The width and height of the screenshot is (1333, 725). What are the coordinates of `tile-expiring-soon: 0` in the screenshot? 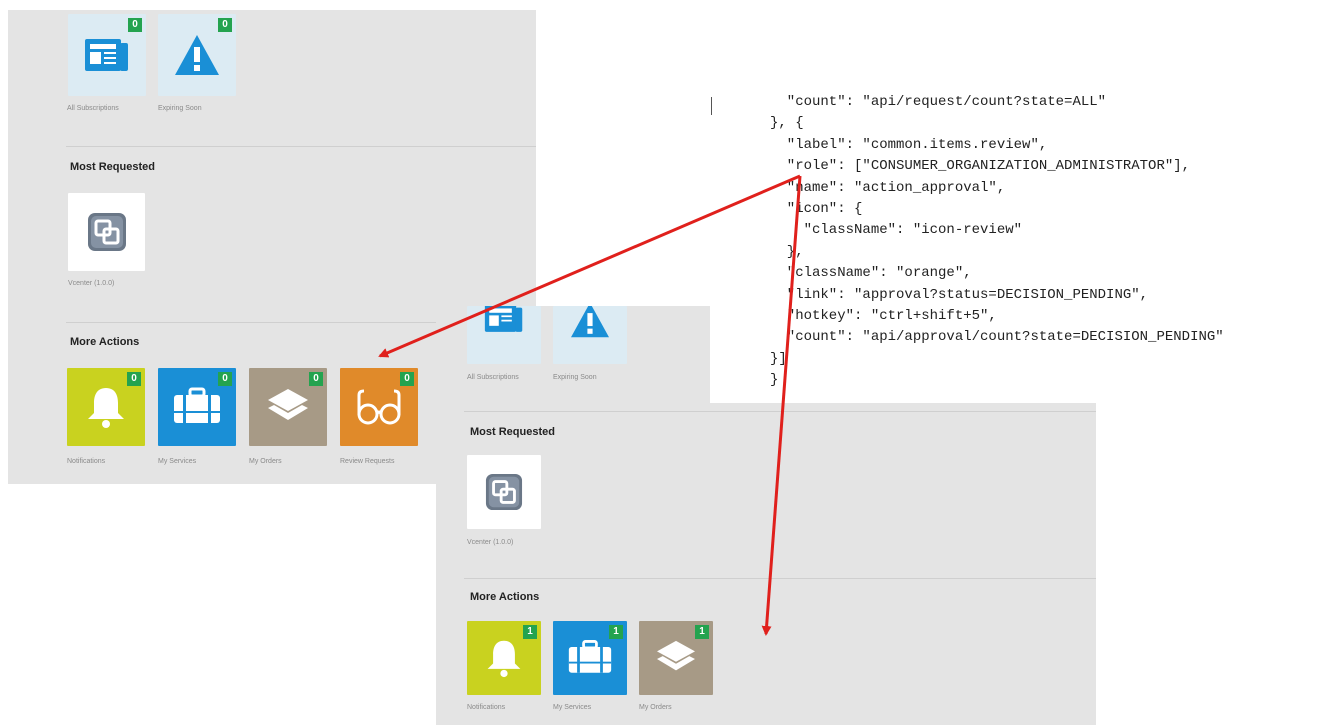 It's located at (197, 55).